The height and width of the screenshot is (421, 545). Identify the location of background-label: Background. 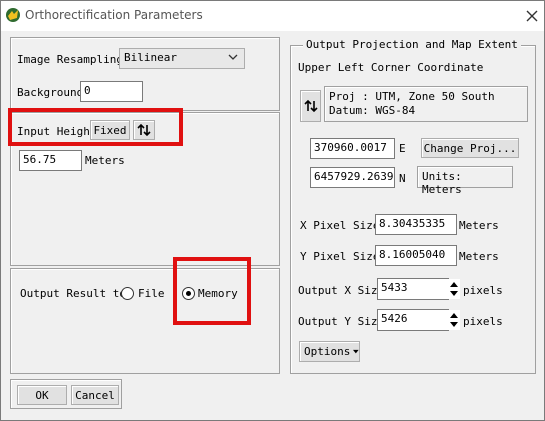
(50, 92).